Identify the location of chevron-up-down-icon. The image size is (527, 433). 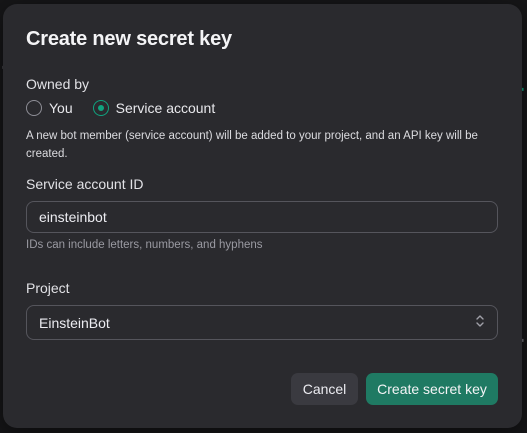
(480, 321).